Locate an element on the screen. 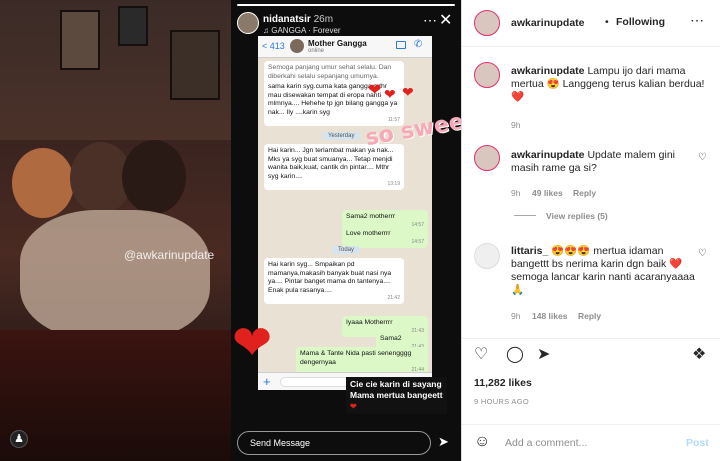 The height and width of the screenshot is (461, 720). chat-day-label: Today is located at coordinates (346, 250).